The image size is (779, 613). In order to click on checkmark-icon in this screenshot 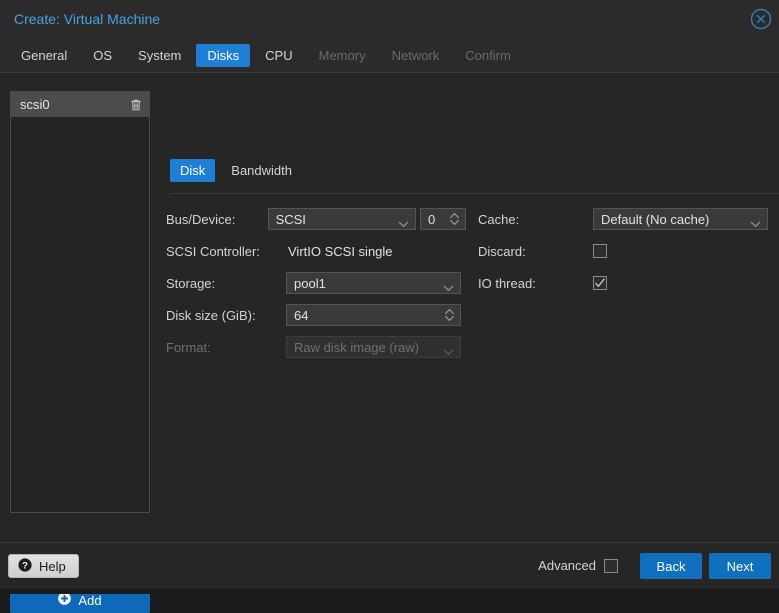, I will do `click(600, 283)`.